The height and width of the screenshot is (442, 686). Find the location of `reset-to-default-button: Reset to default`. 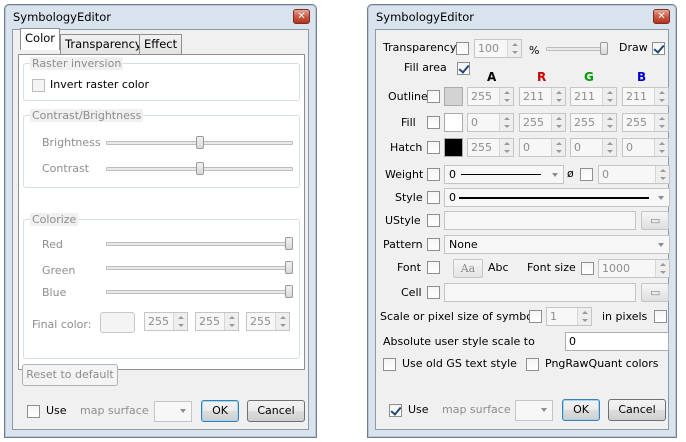

reset-to-default-button: Reset to default is located at coordinates (70, 375).